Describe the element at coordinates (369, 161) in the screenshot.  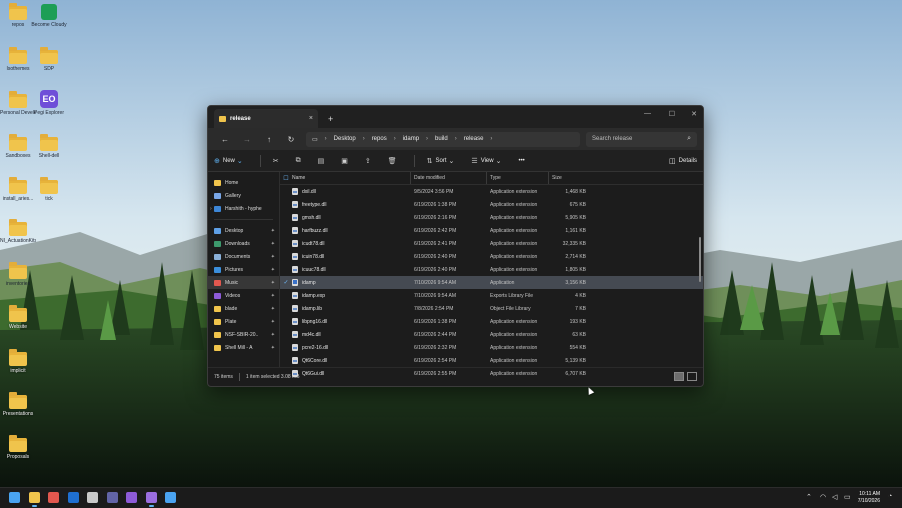
I see `share-button: ⇪` at that location.